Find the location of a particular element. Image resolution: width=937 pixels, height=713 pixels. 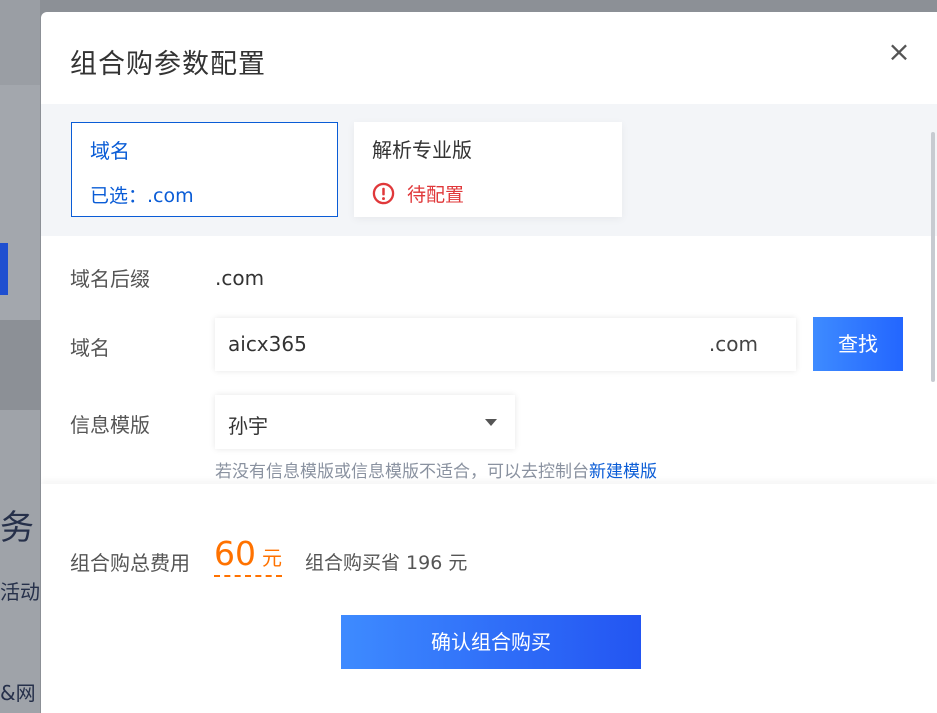

suffix-label: 域名后缀 is located at coordinates (110, 279).